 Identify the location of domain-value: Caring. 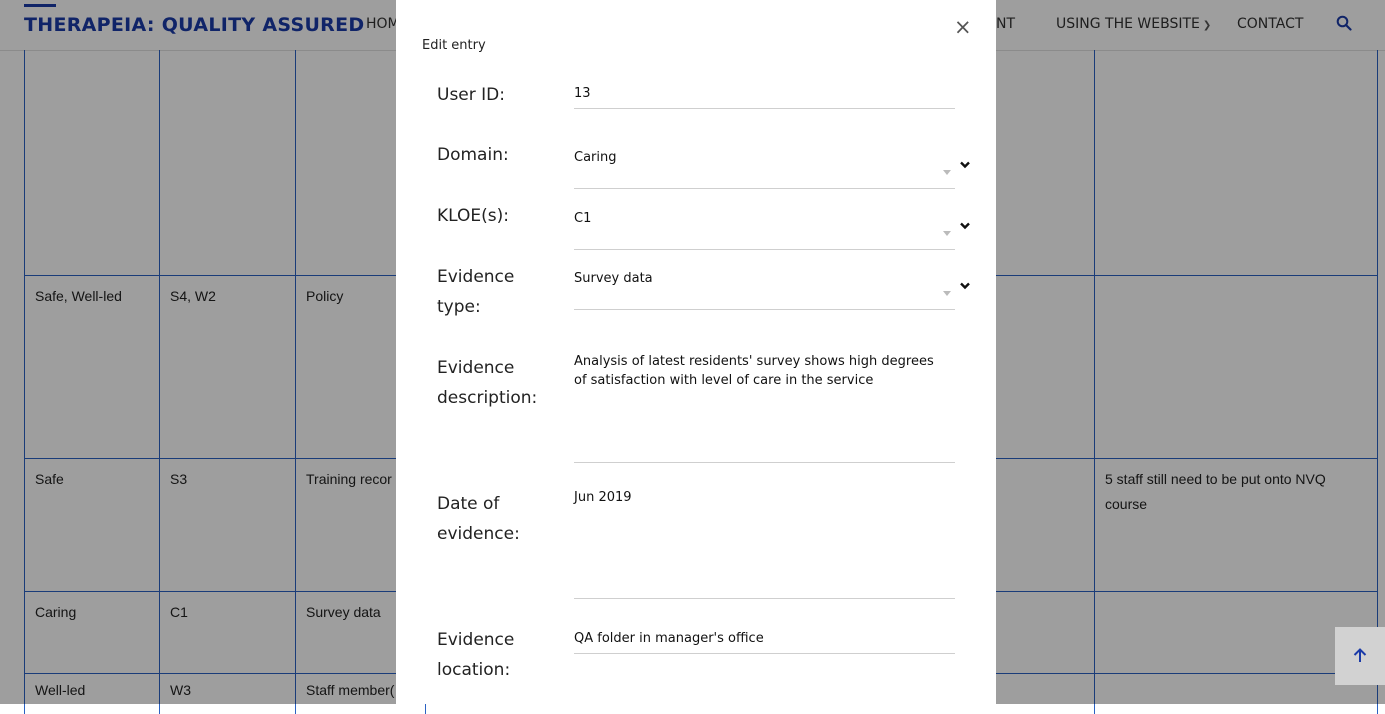
(595, 157).